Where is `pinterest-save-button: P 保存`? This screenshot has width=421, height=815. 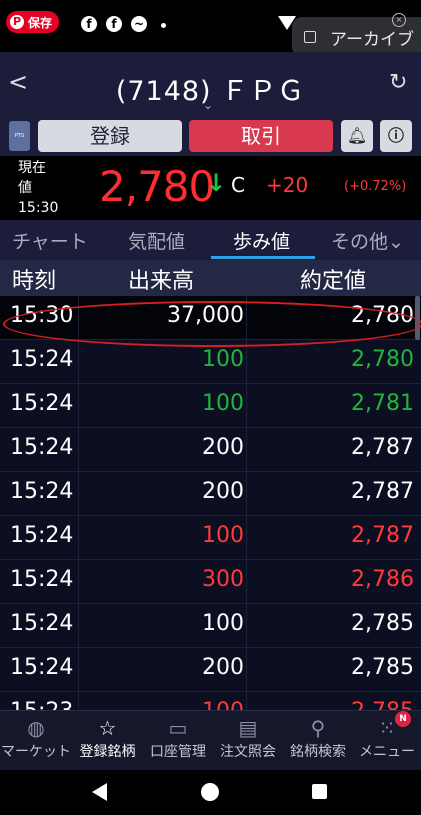 pinterest-save-button: P 保存 is located at coordinates (33, 22).